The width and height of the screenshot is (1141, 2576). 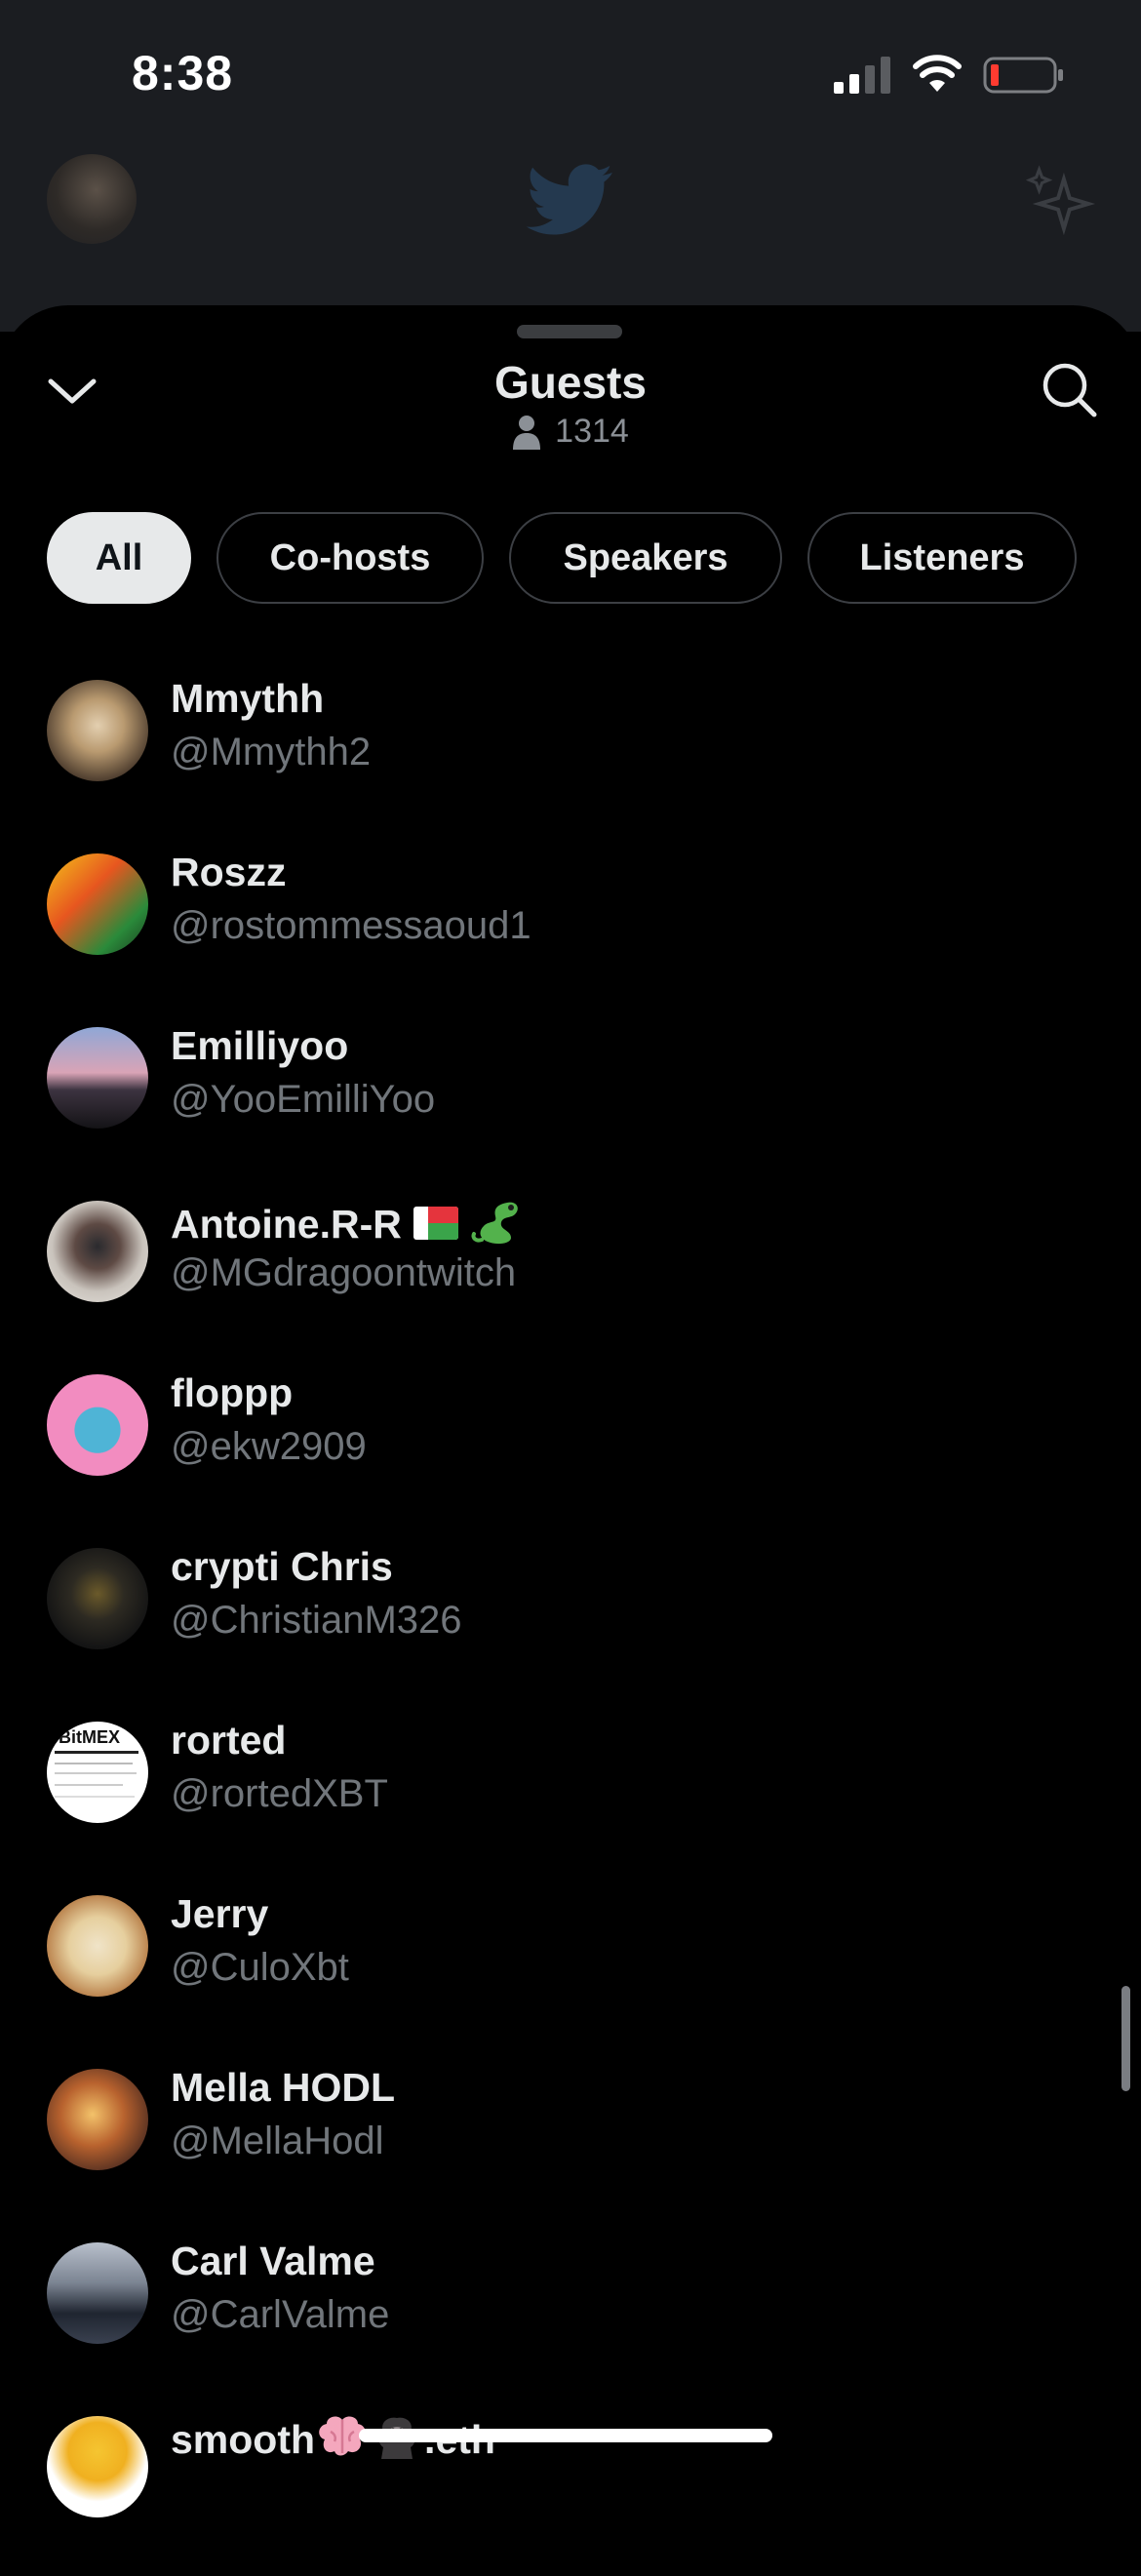 What do you see at coordinates (271, 752) in the screenshot?
I see `guest-handle: @Mmythh2` at bounding box center [271, 752].